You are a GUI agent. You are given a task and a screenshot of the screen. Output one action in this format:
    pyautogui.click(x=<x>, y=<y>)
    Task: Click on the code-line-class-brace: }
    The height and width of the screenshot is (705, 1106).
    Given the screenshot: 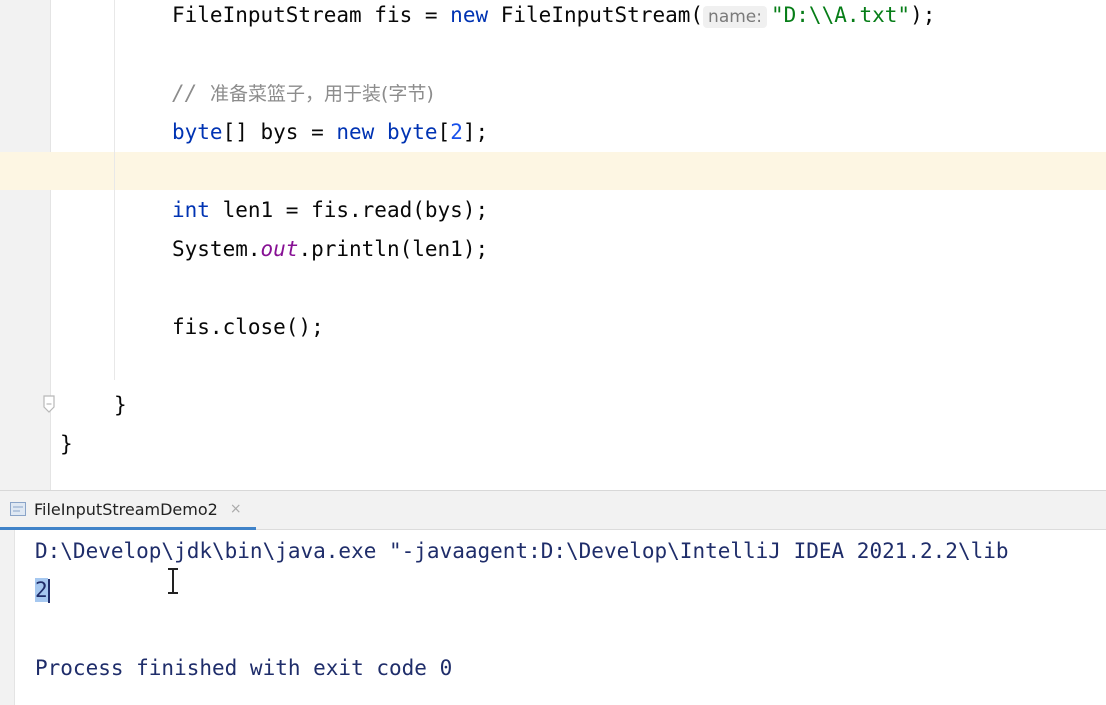 What is the action you would take?
    pyautogui.click(x=66, y=444)
    